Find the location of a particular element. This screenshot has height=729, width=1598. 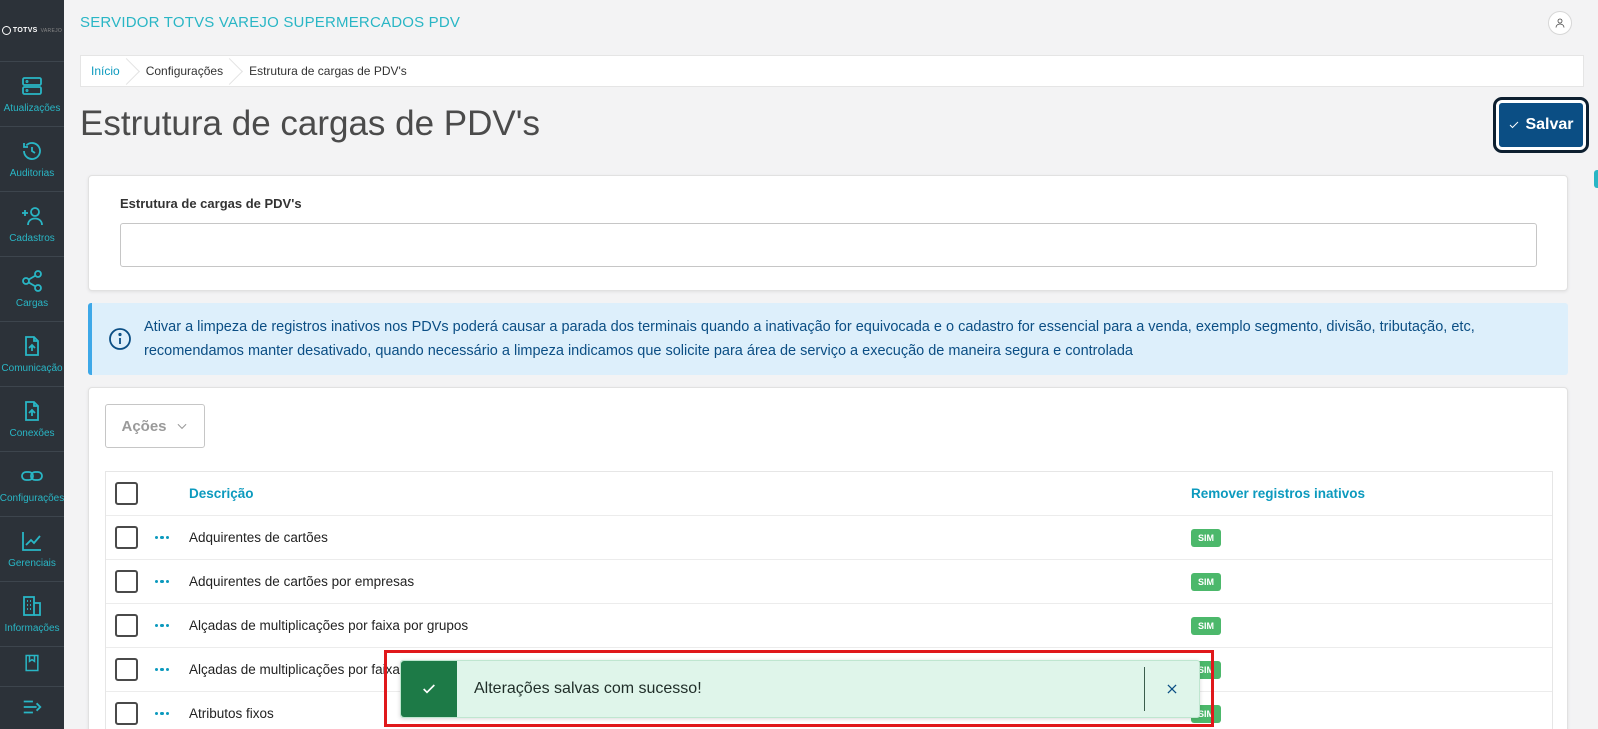

logo-subtext: VAREJO is located at coordinates (51, 30).